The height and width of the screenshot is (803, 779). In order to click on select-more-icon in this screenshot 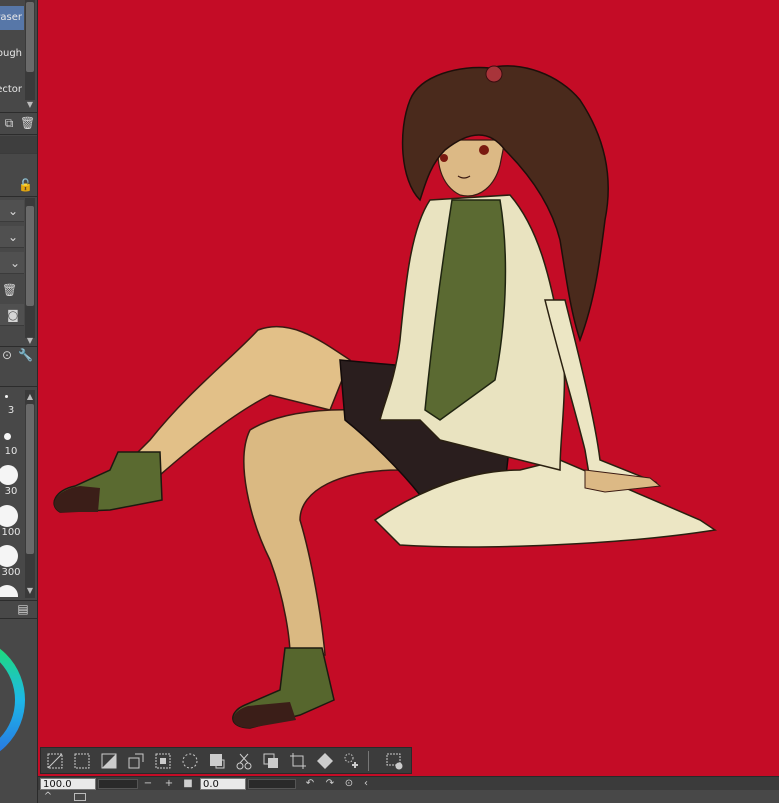, I will do `click(352, 761)`.